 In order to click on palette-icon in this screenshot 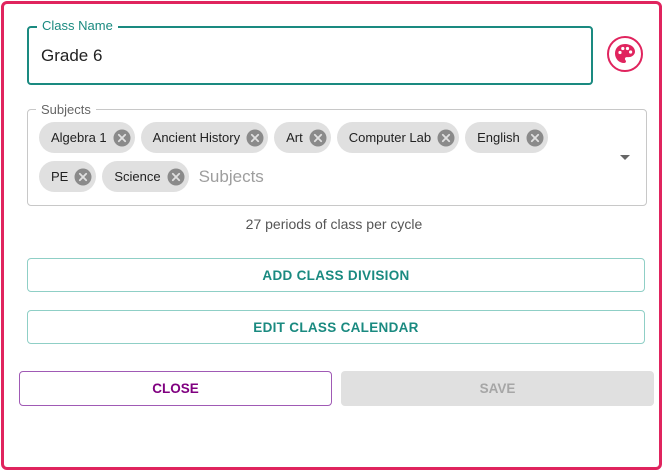, I will do `click(625, 54)`.